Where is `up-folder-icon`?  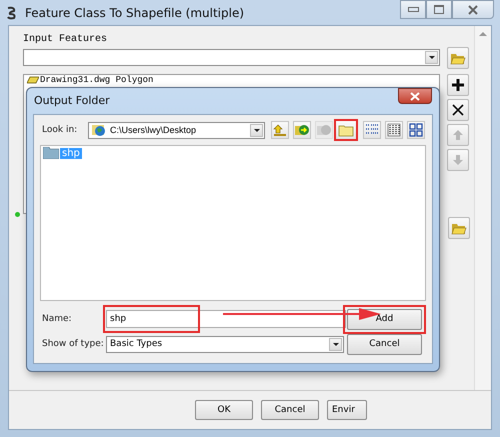
up-folder-icon is located at coordinates (280, 130).